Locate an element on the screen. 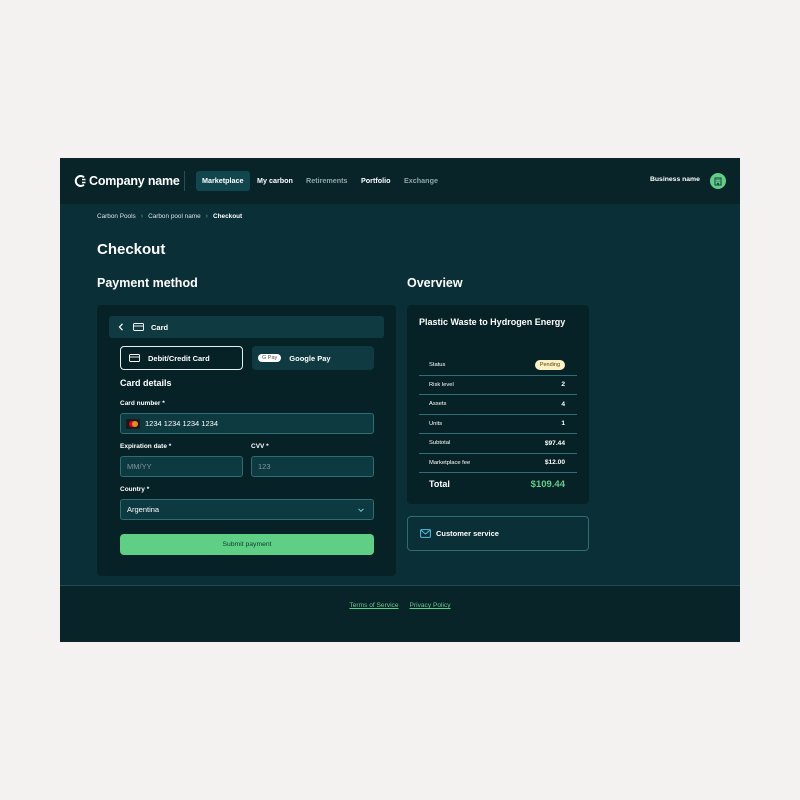 The width and height of the screenshot is (800, 800). overview-row-value: 1 is located at coordinates (563, 424).